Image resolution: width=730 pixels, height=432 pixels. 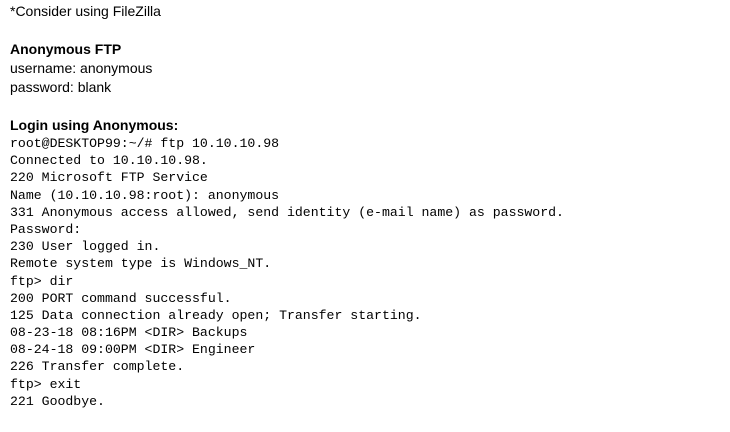 I want to click on terminal-line: Remote system type is Windows_NT., so click(x=141, y=264).